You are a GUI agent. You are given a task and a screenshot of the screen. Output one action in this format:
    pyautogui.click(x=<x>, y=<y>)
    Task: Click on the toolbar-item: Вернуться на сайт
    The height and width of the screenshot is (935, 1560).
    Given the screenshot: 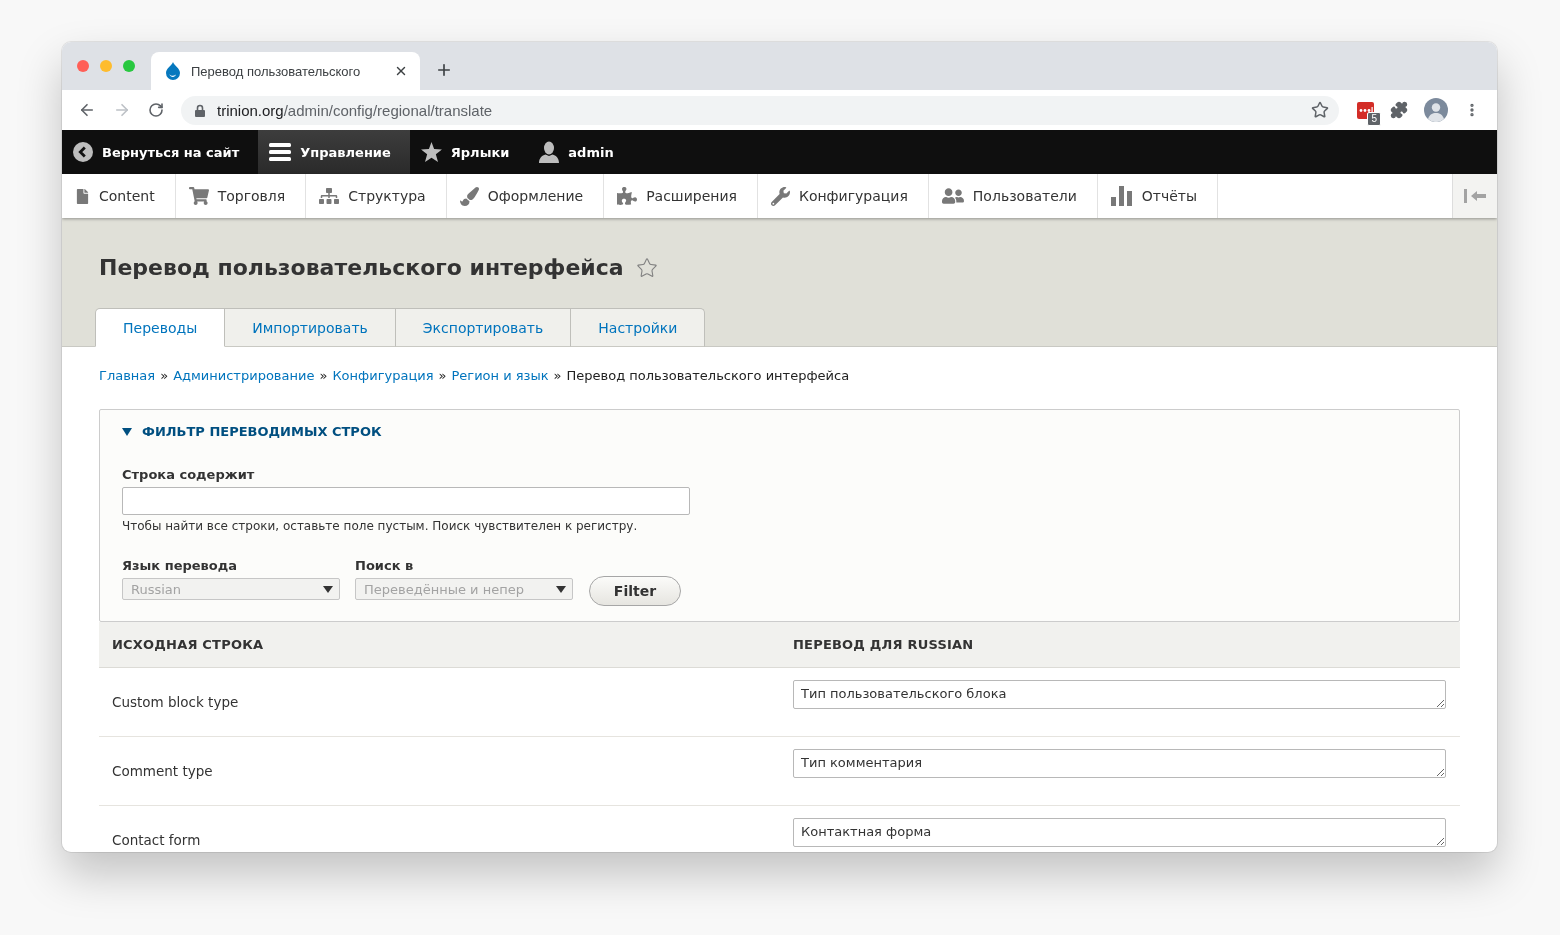 What is the action you would take?
    pyautogui.click(x=160, y=152)
    